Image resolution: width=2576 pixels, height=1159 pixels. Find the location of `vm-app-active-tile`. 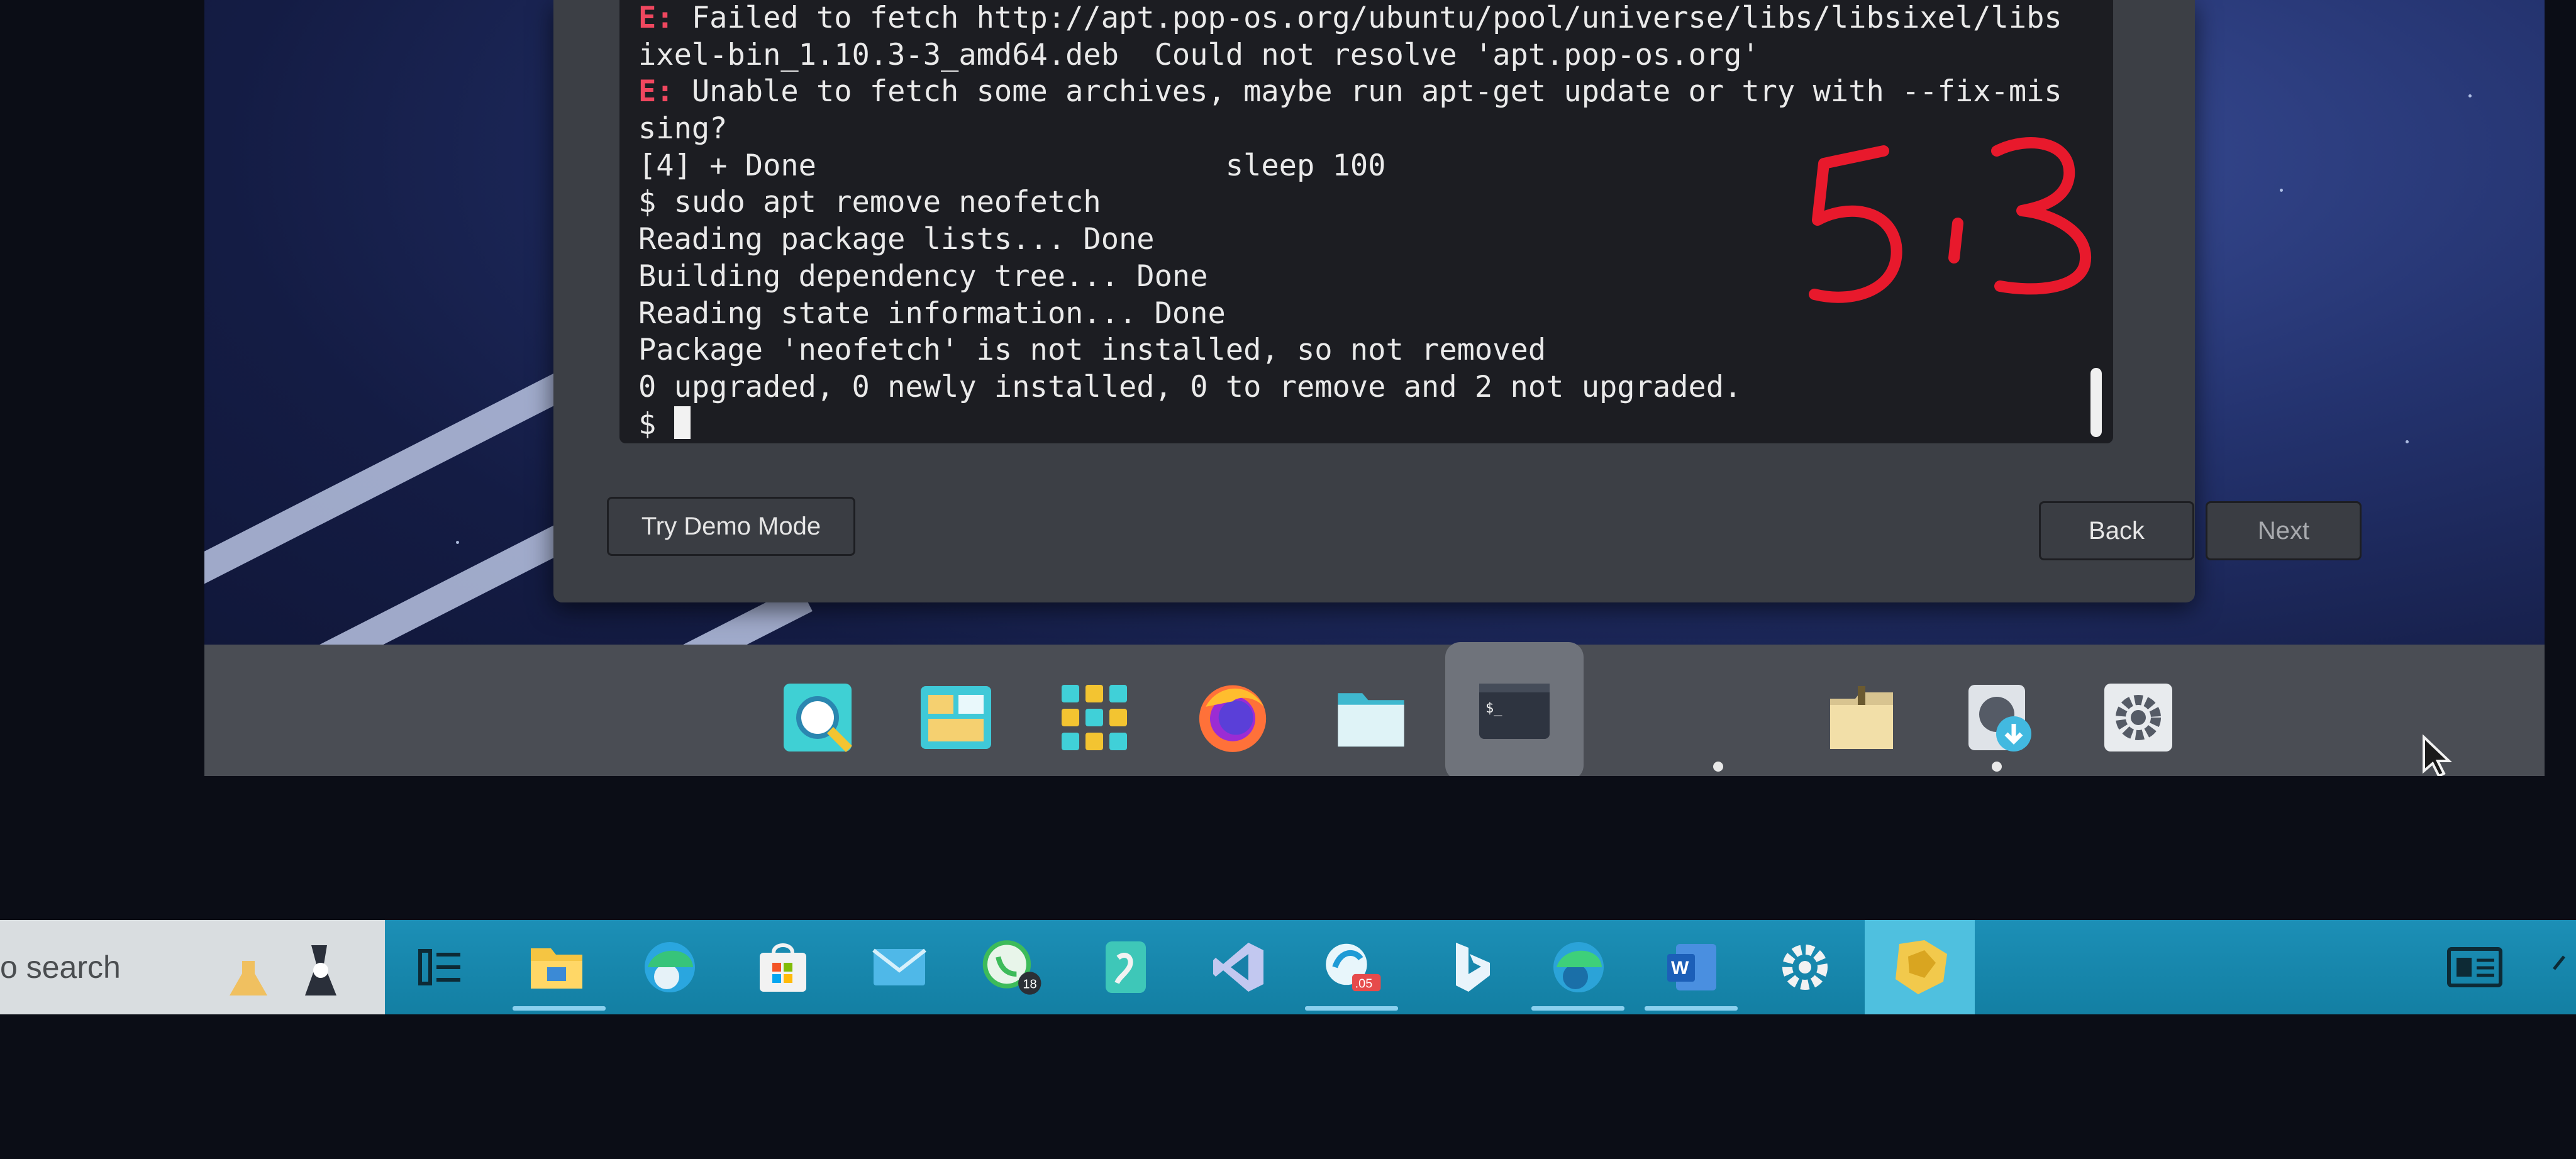

vm-app-active-tile is located at coordinates (1920, 967).